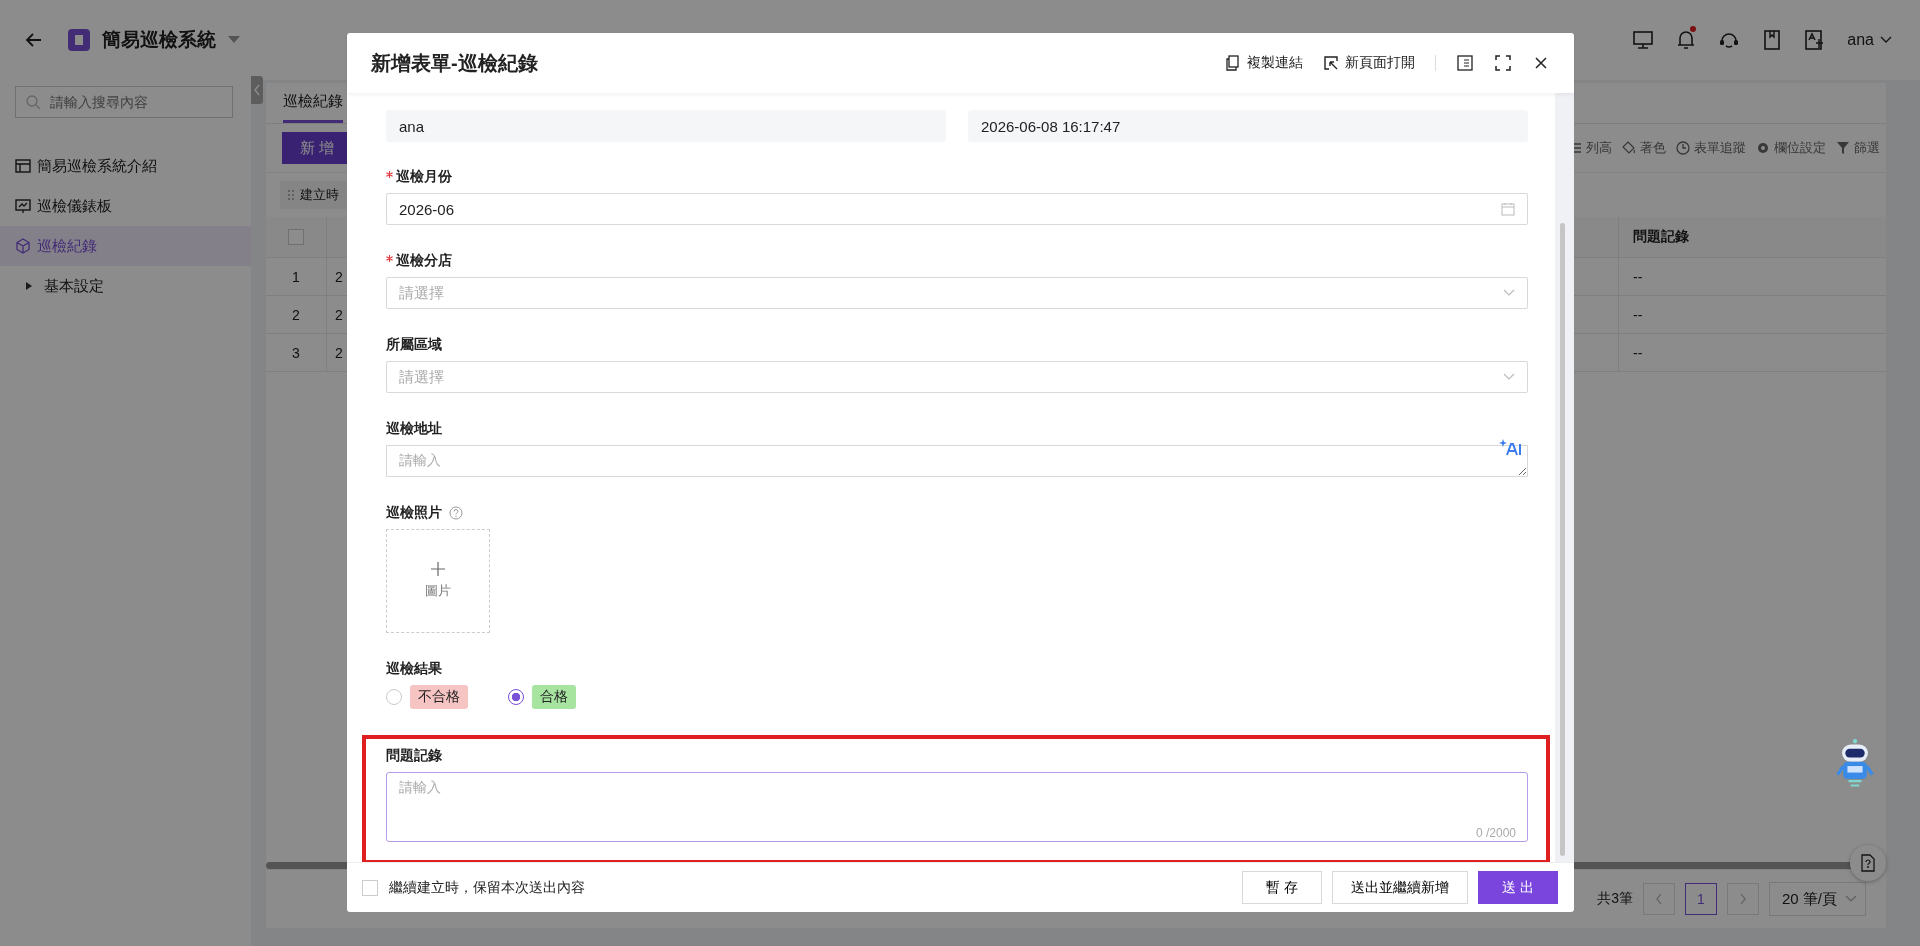 The width and height of the screenshot is (1920, 946). Describe the element at coordinates (1791, 148) in the screenshot. I see `toolbar-button: 欄位設定` at that location.